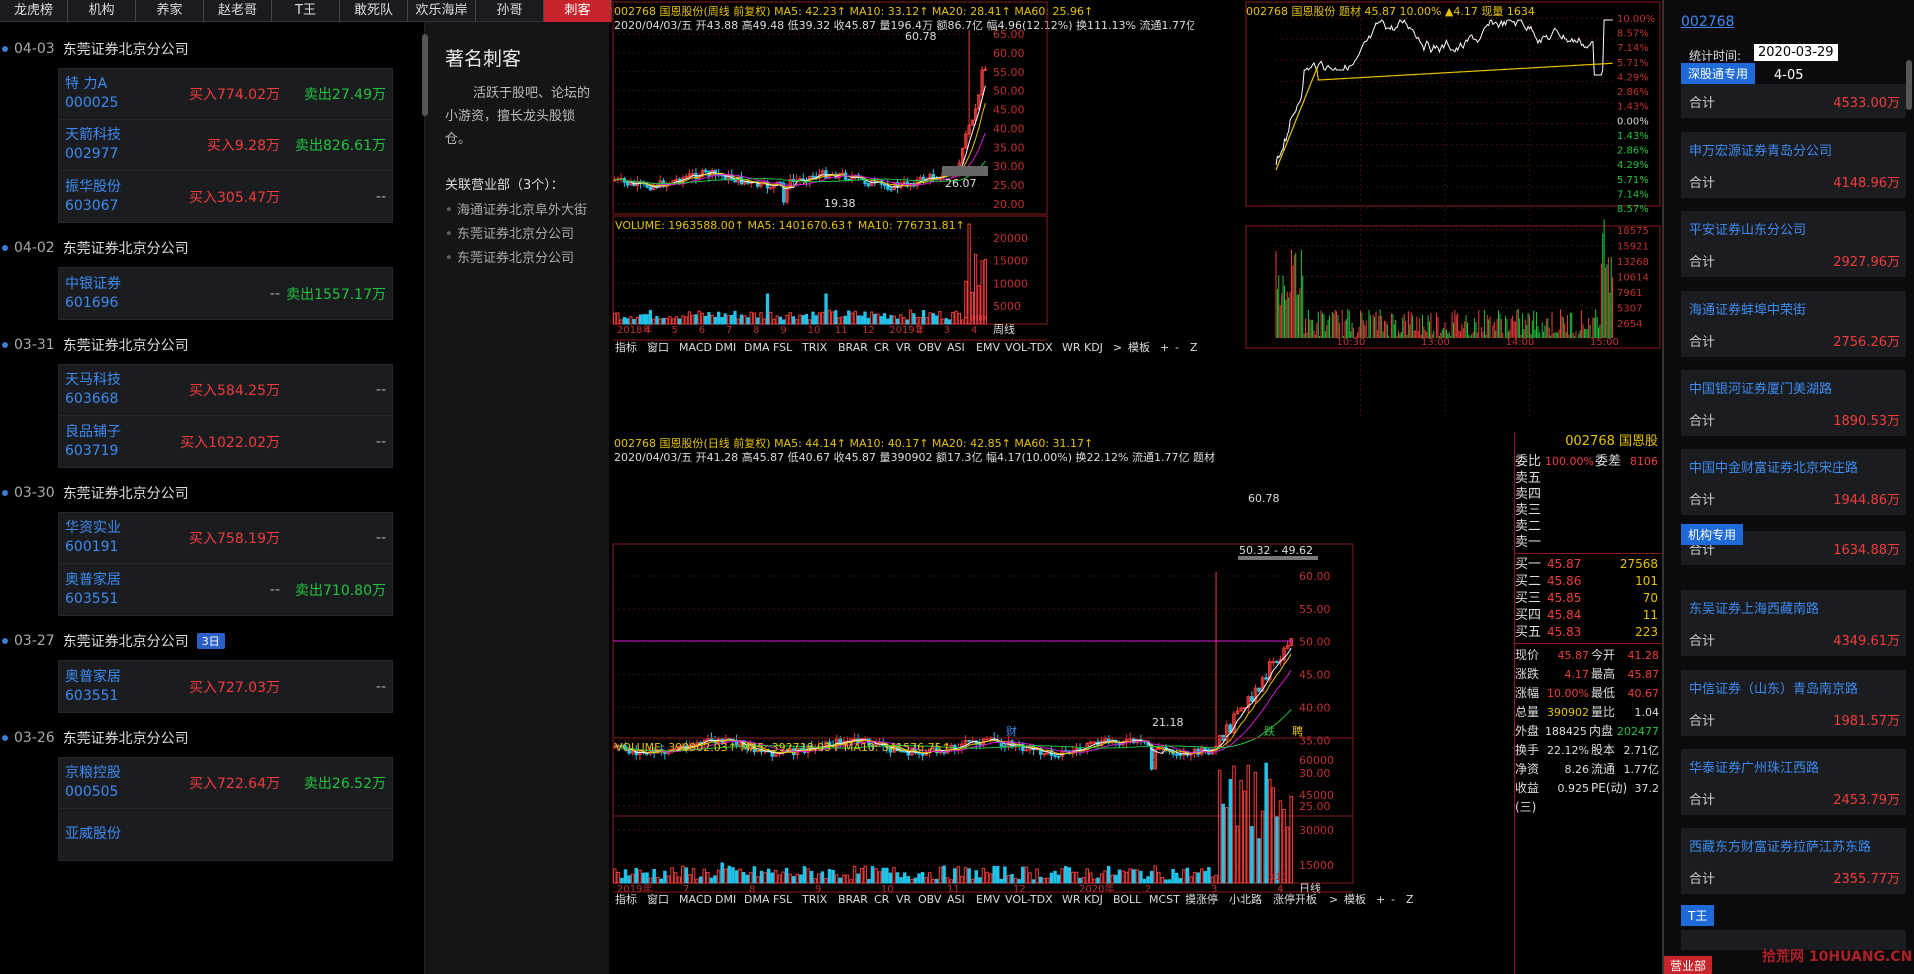 This screenshot has height=974, width=1914. Describe the element at coordinates (120, 442) in the screenshot. I see `stock-info: 良品铺子 603719` at that location.